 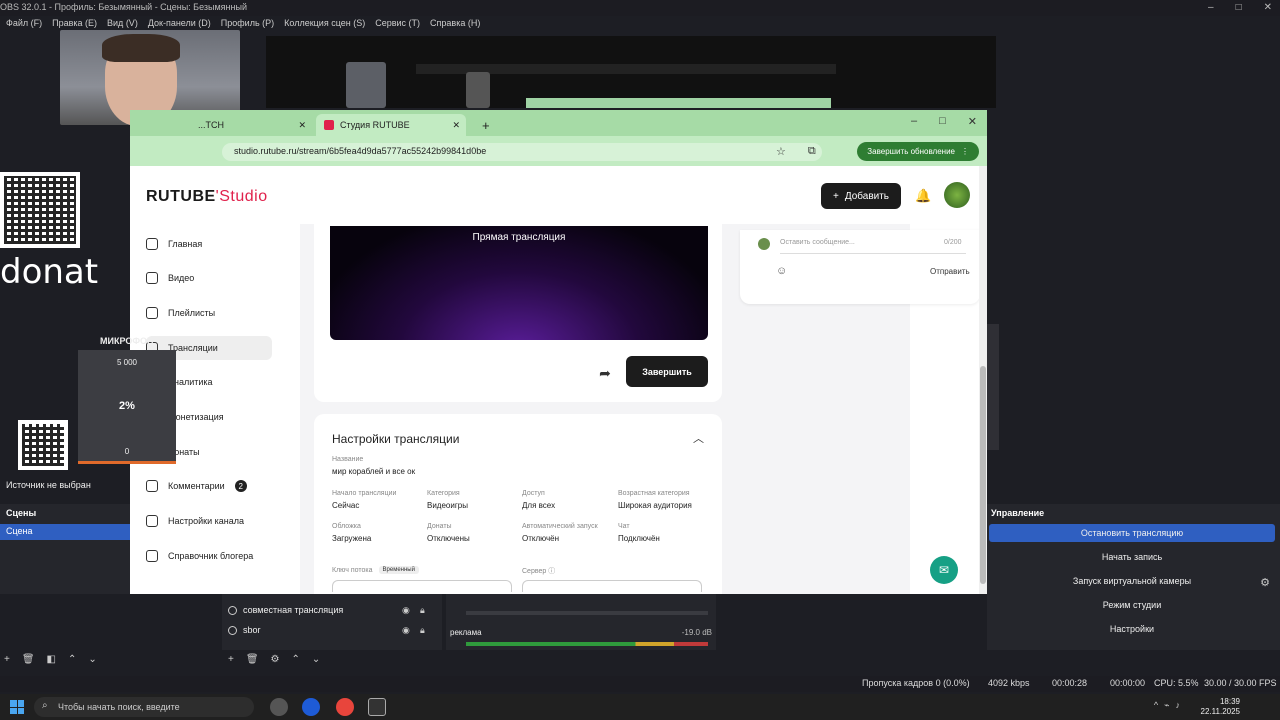 What do you see at coordinates (324, 23) in the screenshot?
I see `menu-scene-collection: Коллекция сцен (S)` at bounding box center [324, 23].